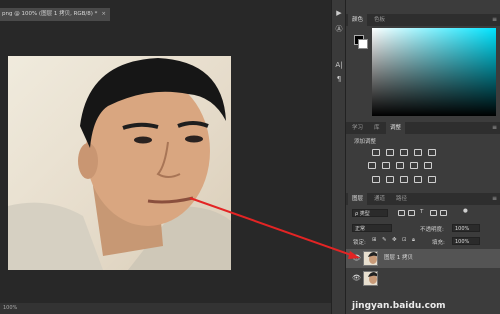  What do you see at coordinates (372, 165) in the screenshot?
I see `hue-saturation-icon` at bounding box center [372, 165].